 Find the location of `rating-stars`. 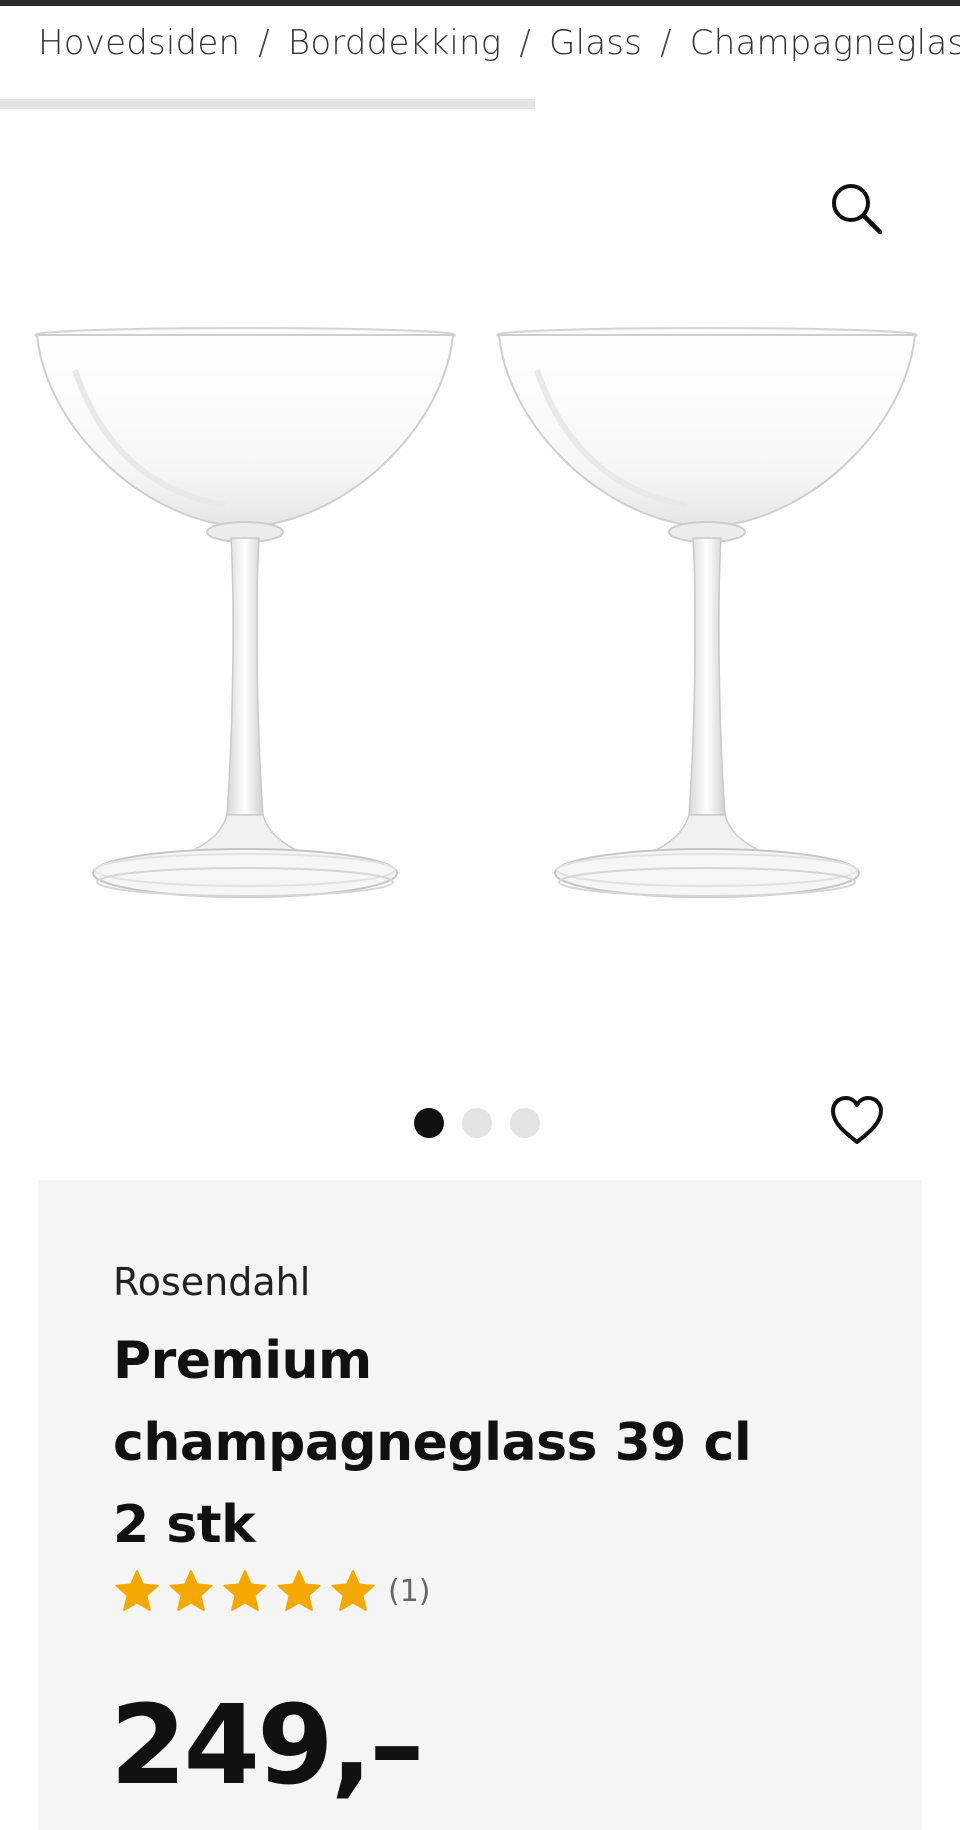

rating-stars is located at coordinates (245, 1591).